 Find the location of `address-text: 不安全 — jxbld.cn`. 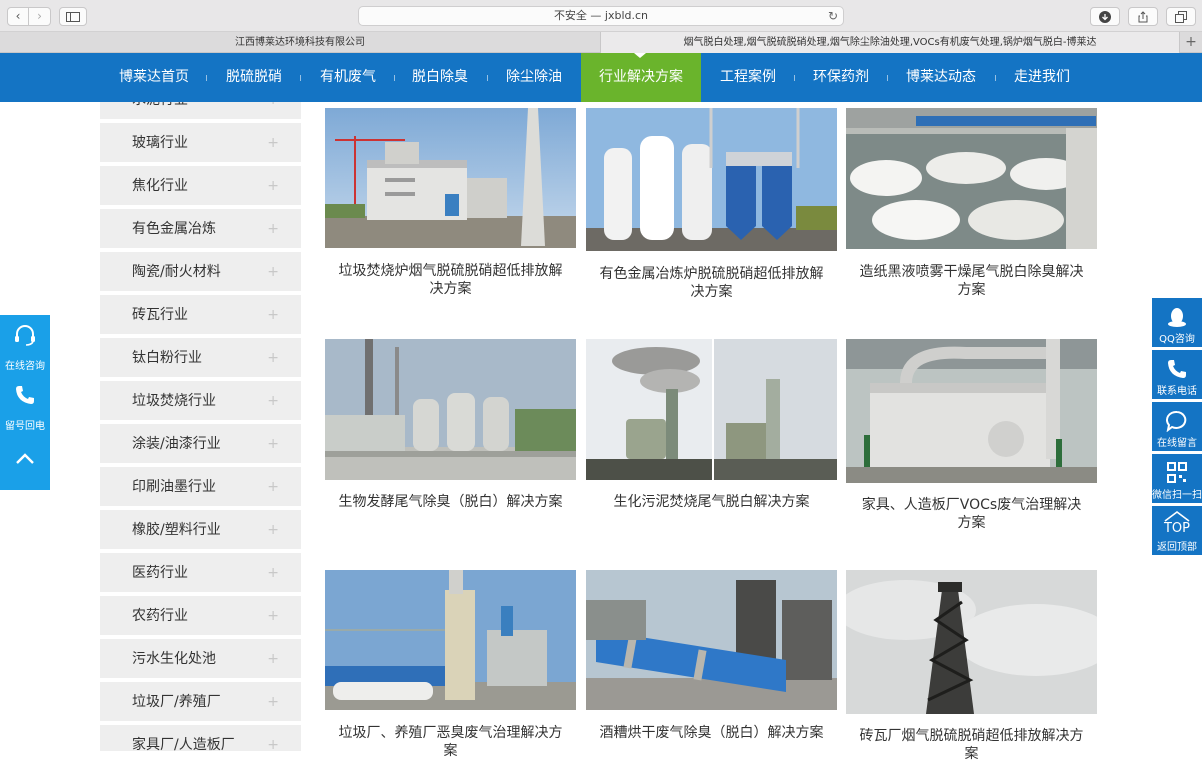

address-text: 不安全 — jxbld.cn is located at coordinates (601, 15).